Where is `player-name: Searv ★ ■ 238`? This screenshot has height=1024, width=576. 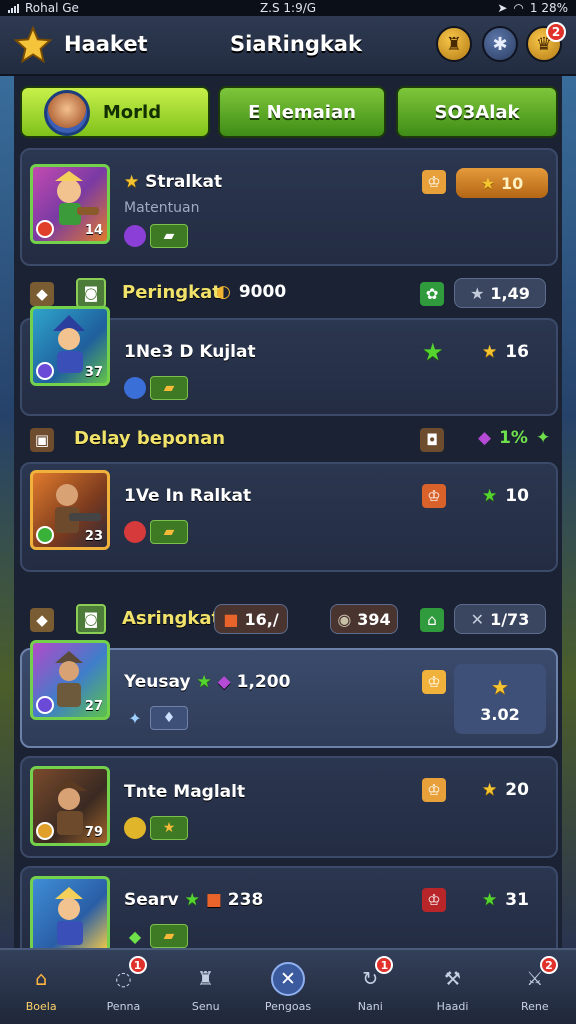
player-name: Searv ★ ■ 238 is located at coordinates (194, 900).